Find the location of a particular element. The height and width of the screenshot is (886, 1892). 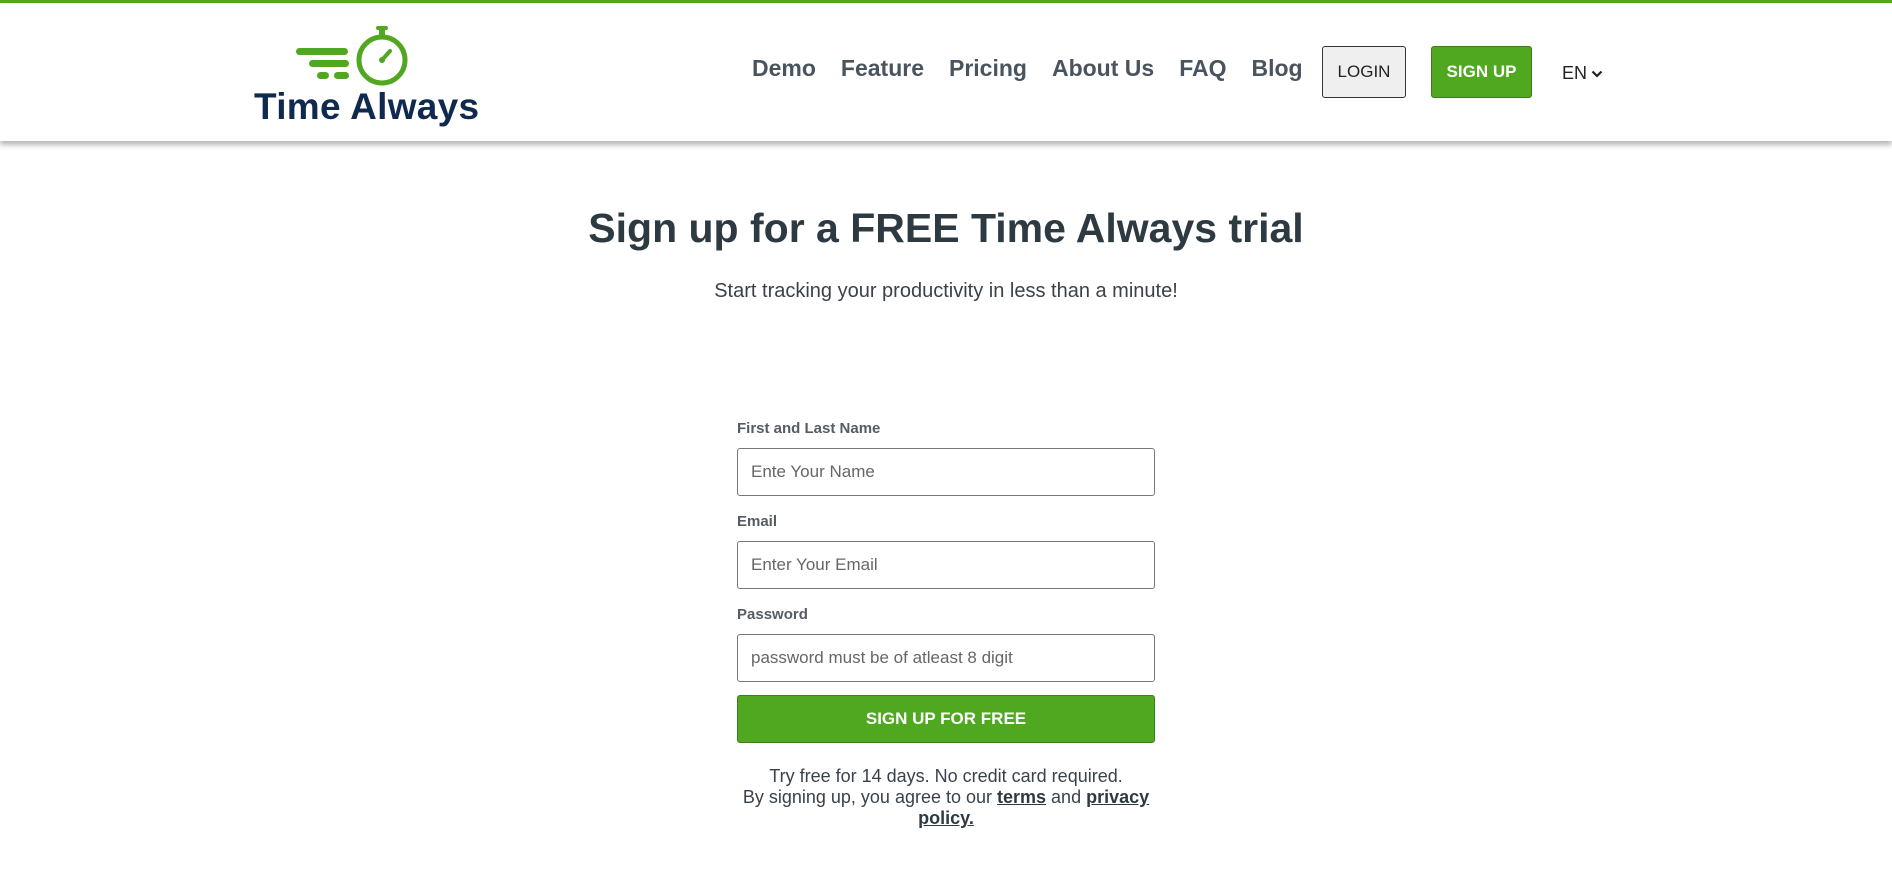

chevron-down-icon is located at coordinates (1597, 74).